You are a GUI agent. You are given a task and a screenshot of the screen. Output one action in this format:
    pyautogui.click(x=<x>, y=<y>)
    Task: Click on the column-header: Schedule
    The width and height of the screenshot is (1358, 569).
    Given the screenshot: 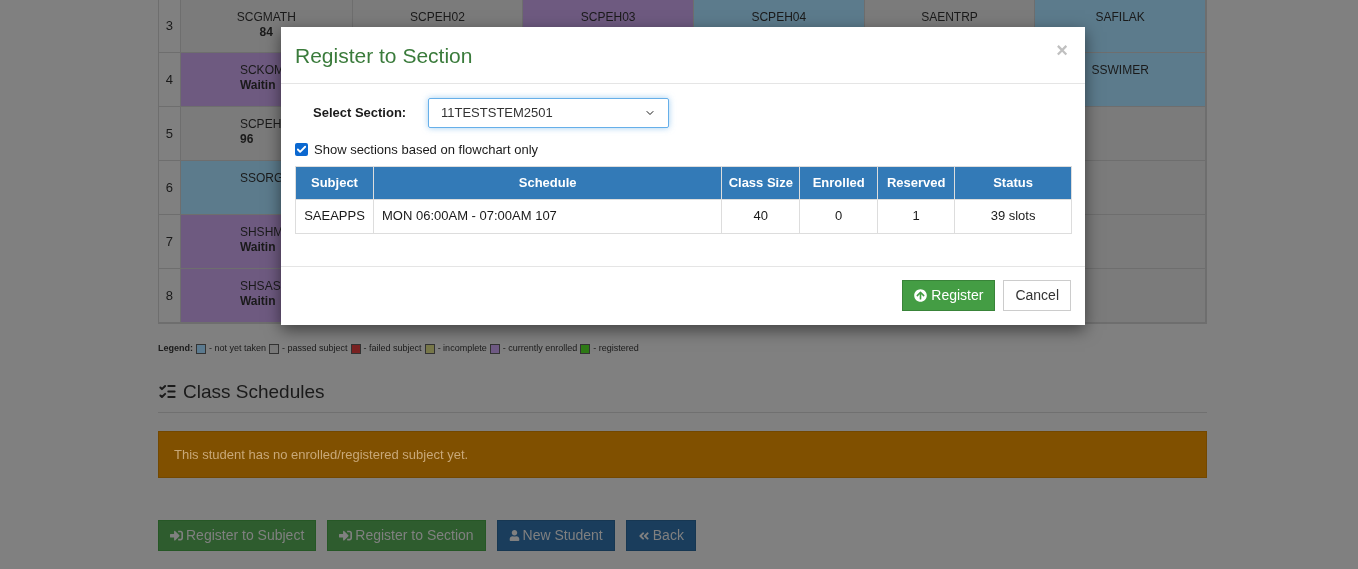 What is the action you would take?
    pyautogui.click(x=547, y=182)
    